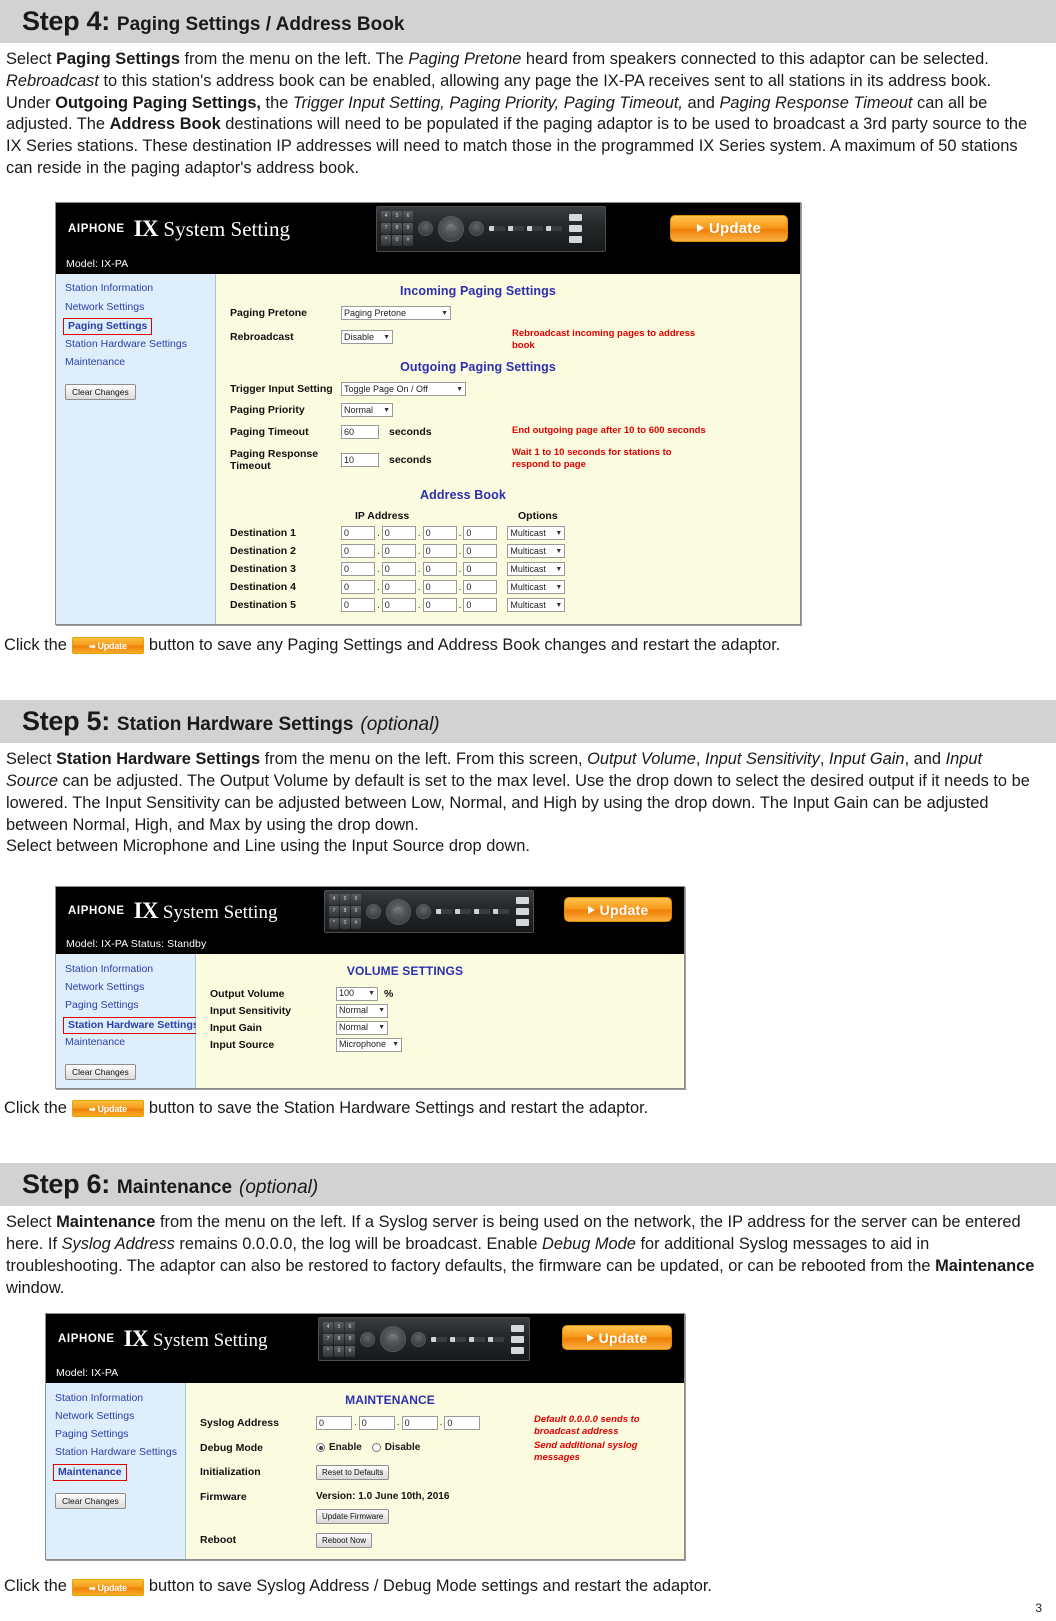  Describe the element at coordinates (424, 1339) in the screenshot. I see `device-photo: 456 789 * 0 #` at that location.